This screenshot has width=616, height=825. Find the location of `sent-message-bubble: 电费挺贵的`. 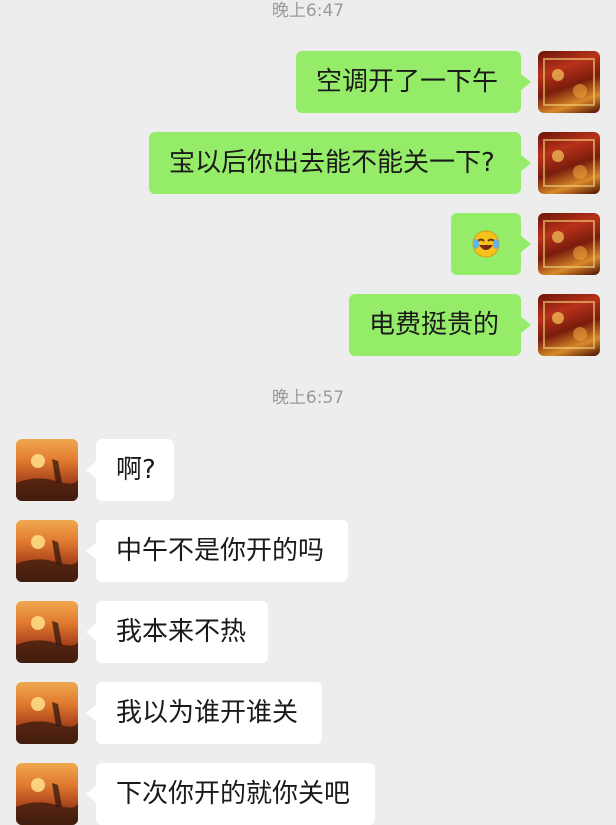

sent-message-bubble: 电费挺贵的 is located at coordinates (440, 325).